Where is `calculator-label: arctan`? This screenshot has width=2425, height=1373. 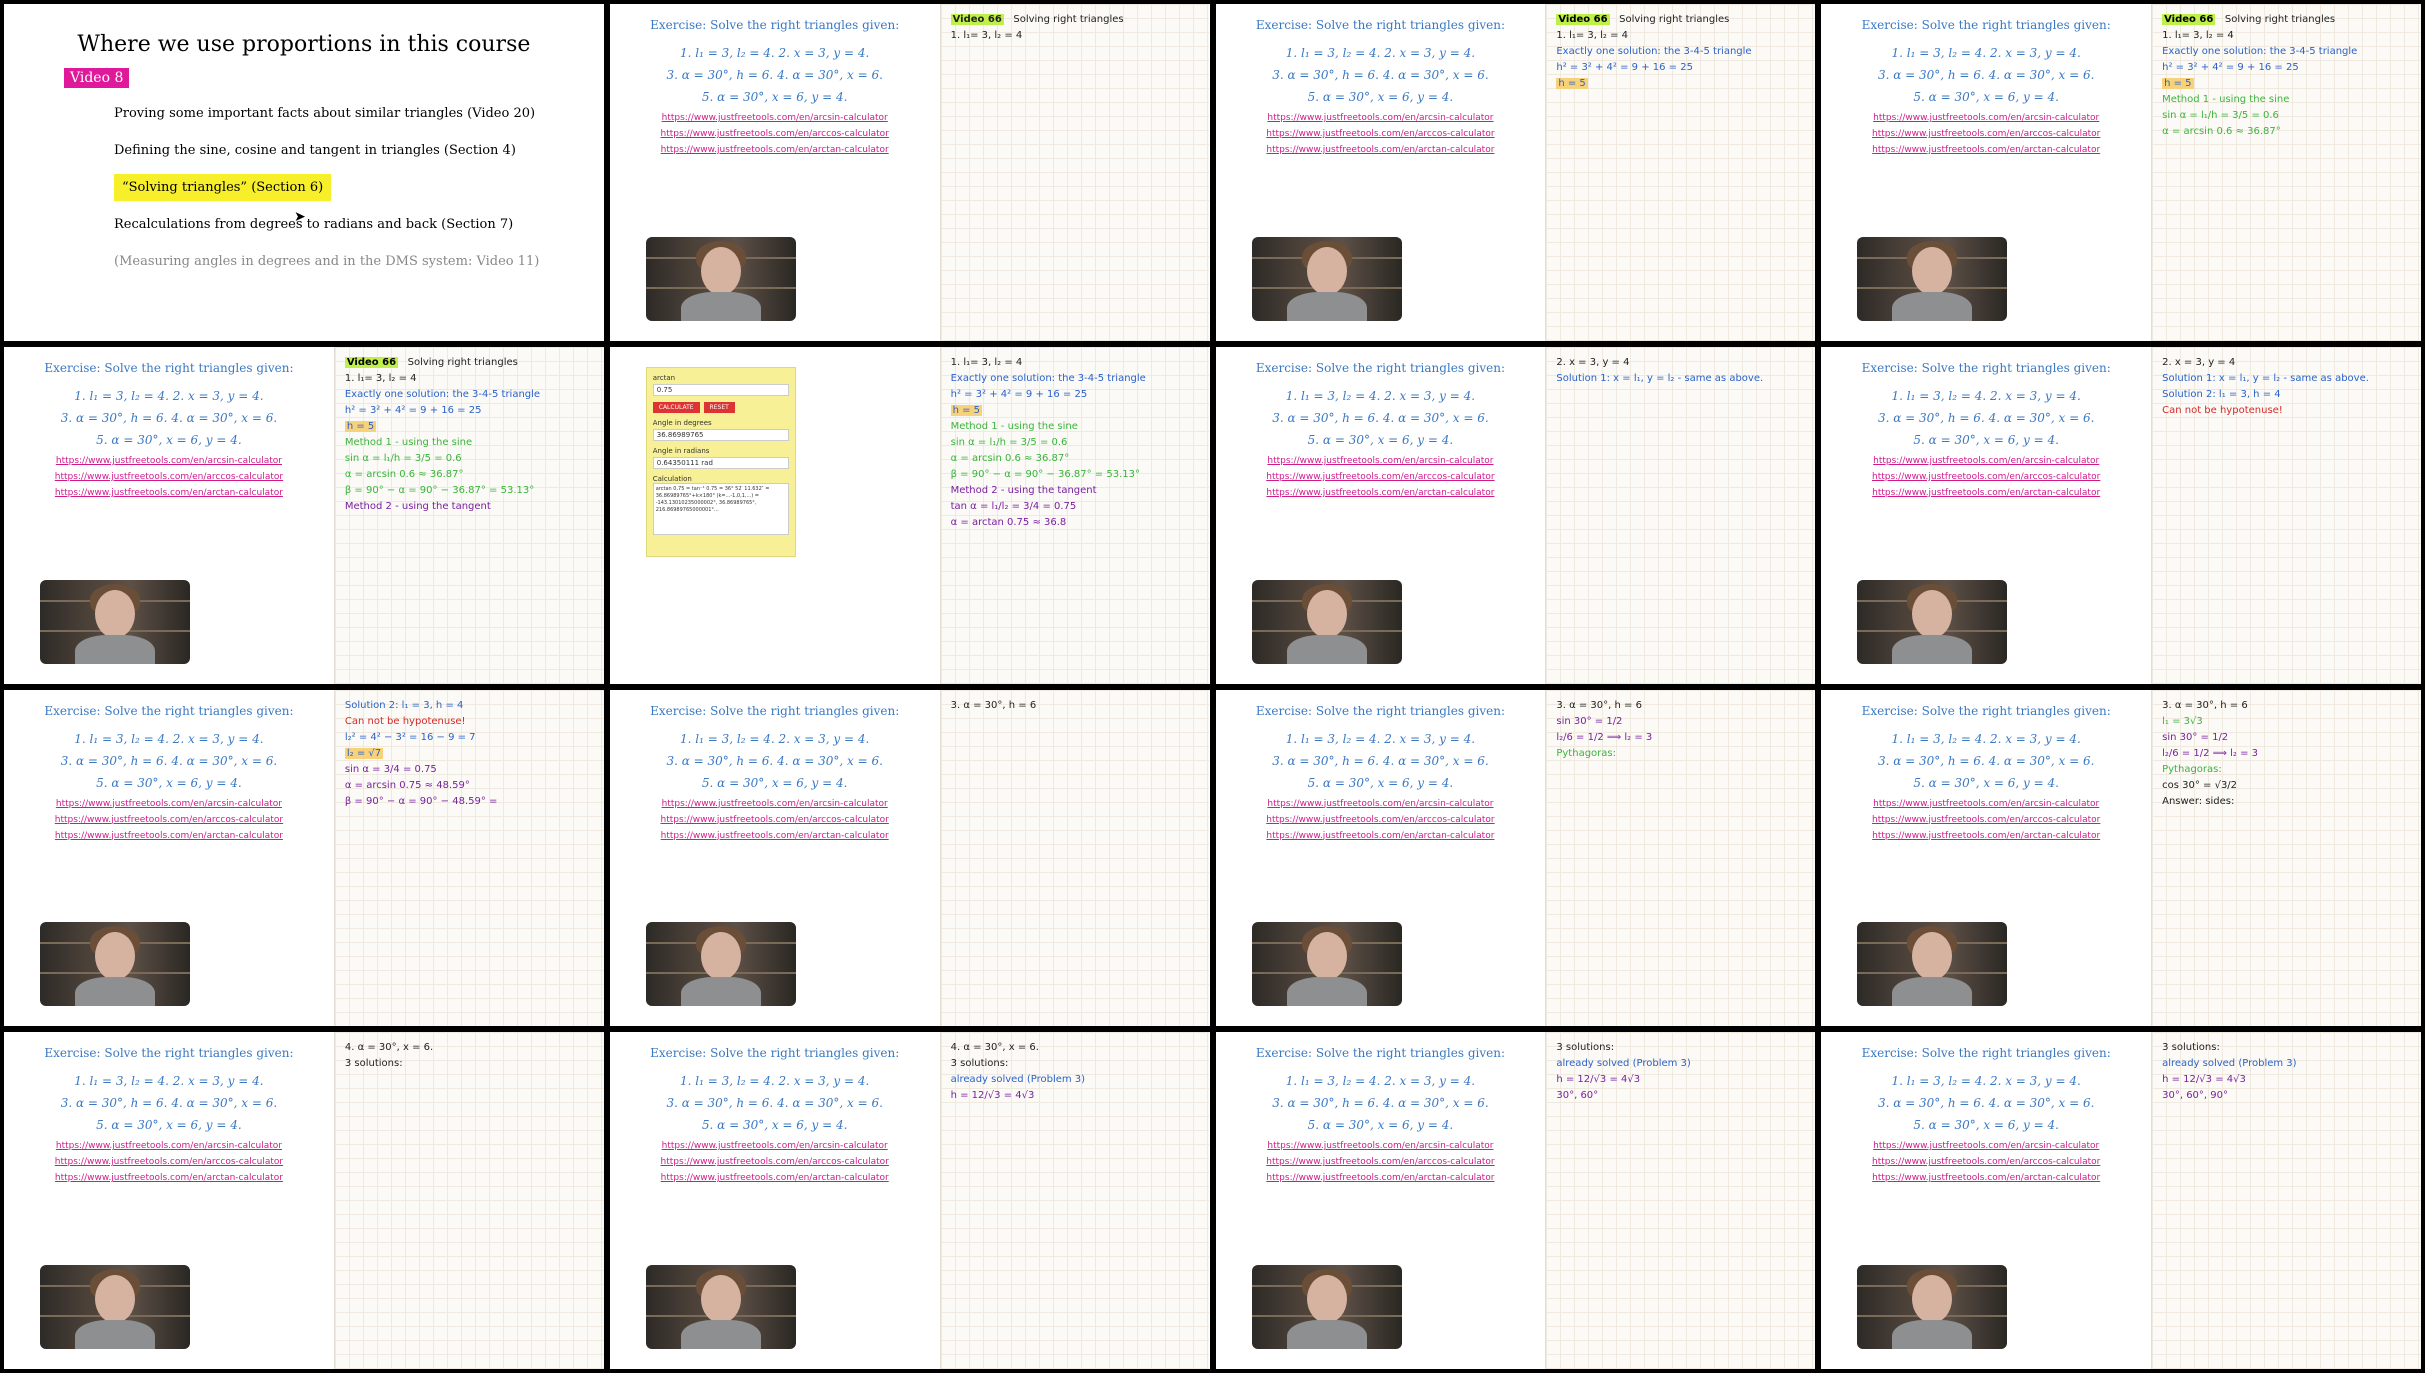 calculator-label: arctan is located at coordinates (664, 377).